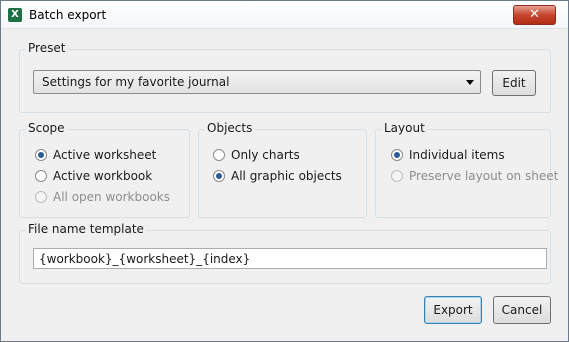 Image resolution: width=569 pixels, height=342 pixels. Describe the element at coordinates (284, 15) in the screenshot. I see `title-bar: X Batch export ✕` at that location.